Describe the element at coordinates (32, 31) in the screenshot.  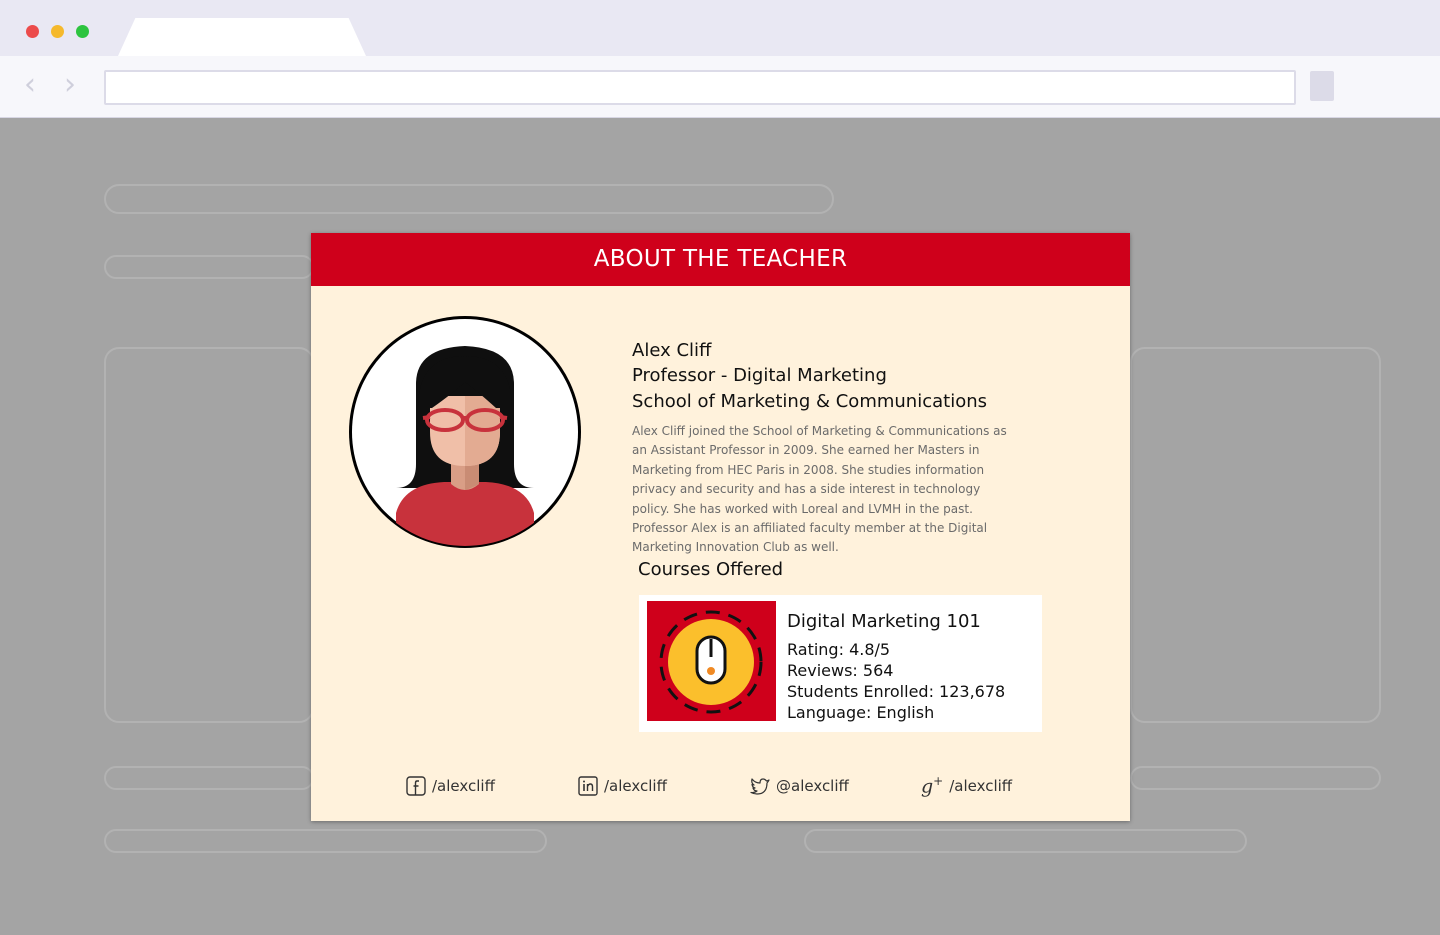
I see `window-close-button` at that location.